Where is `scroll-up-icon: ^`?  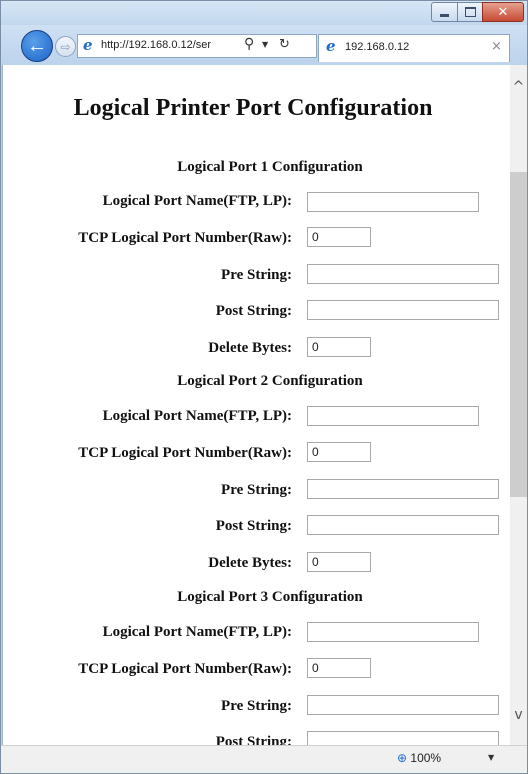 scroll-up-icon: ^ is located at coordinates (518, 87).